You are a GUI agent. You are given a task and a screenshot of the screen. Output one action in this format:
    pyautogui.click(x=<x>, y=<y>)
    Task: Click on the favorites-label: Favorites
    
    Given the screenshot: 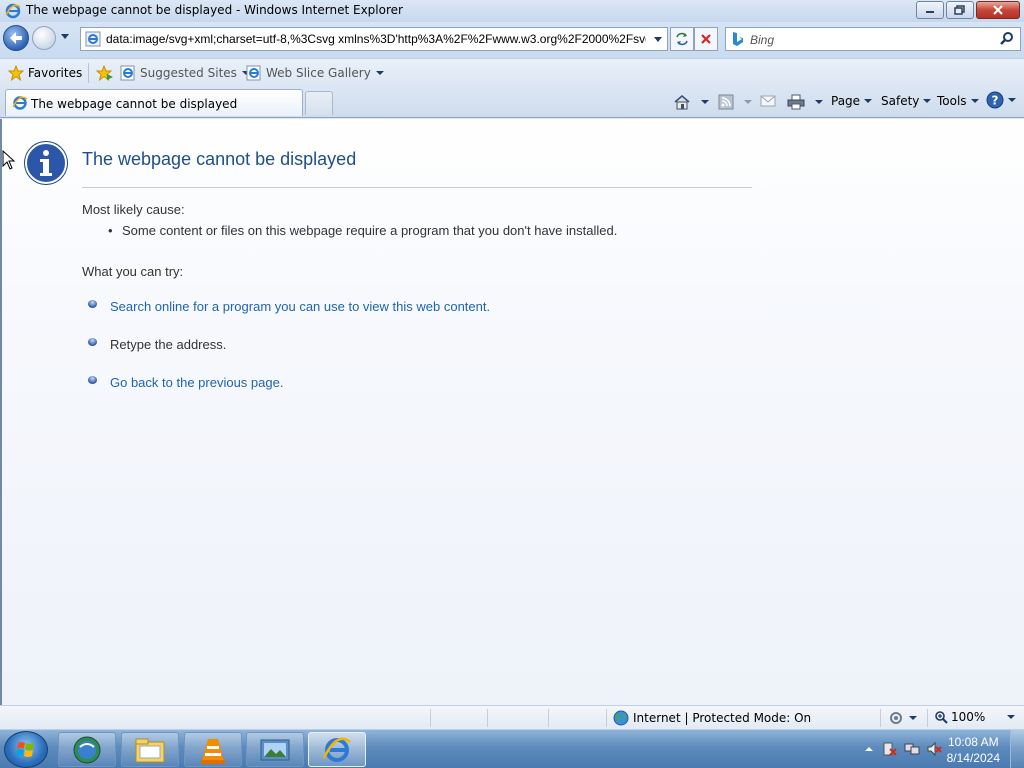 What is the action you would take?
    pyautogui.click(x=55, y=73)
    